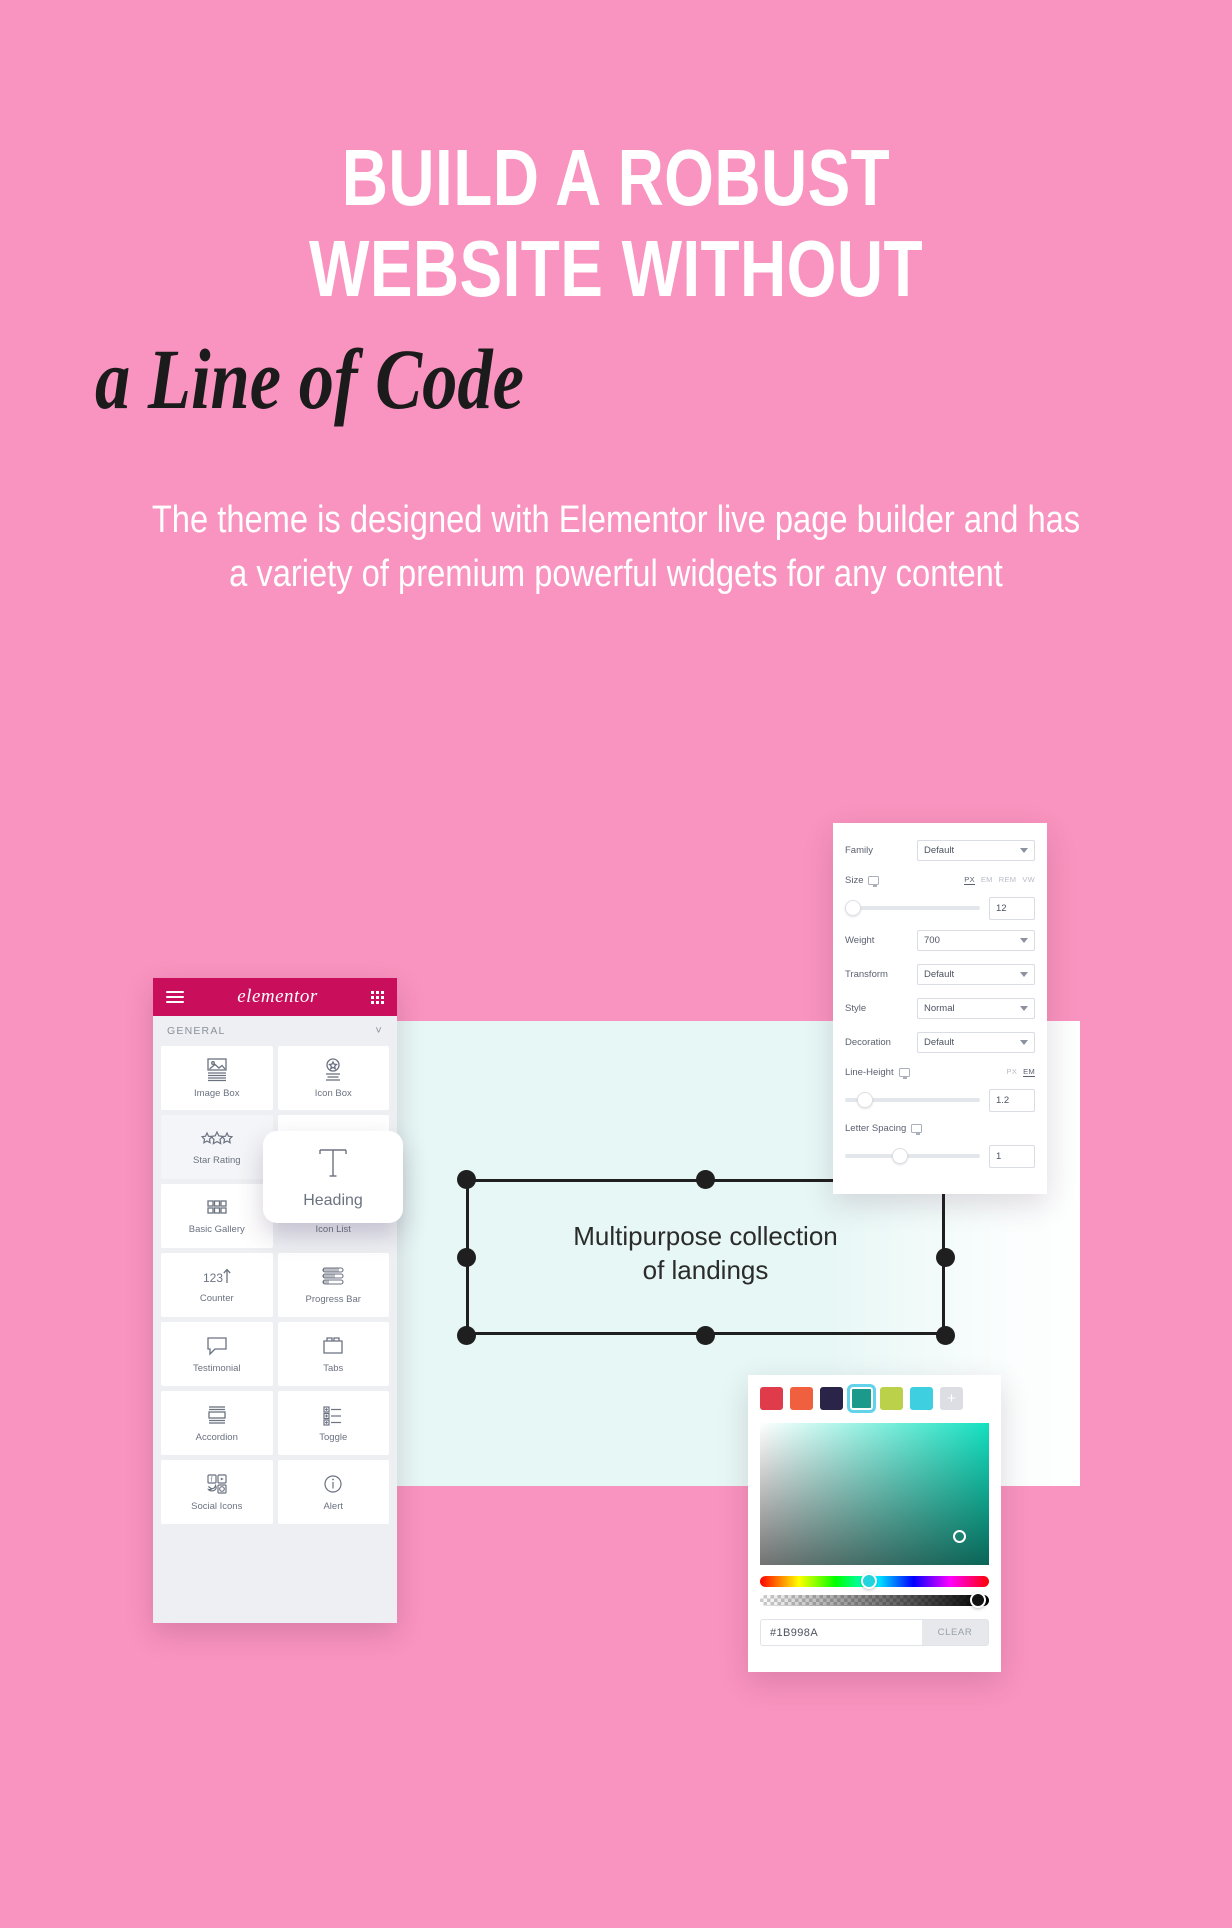 This screenshot has height=1928, width=1232. Describe the element at coordinates (868, 1581) in the screenshot. I see `hue-slider-knob` at that location.